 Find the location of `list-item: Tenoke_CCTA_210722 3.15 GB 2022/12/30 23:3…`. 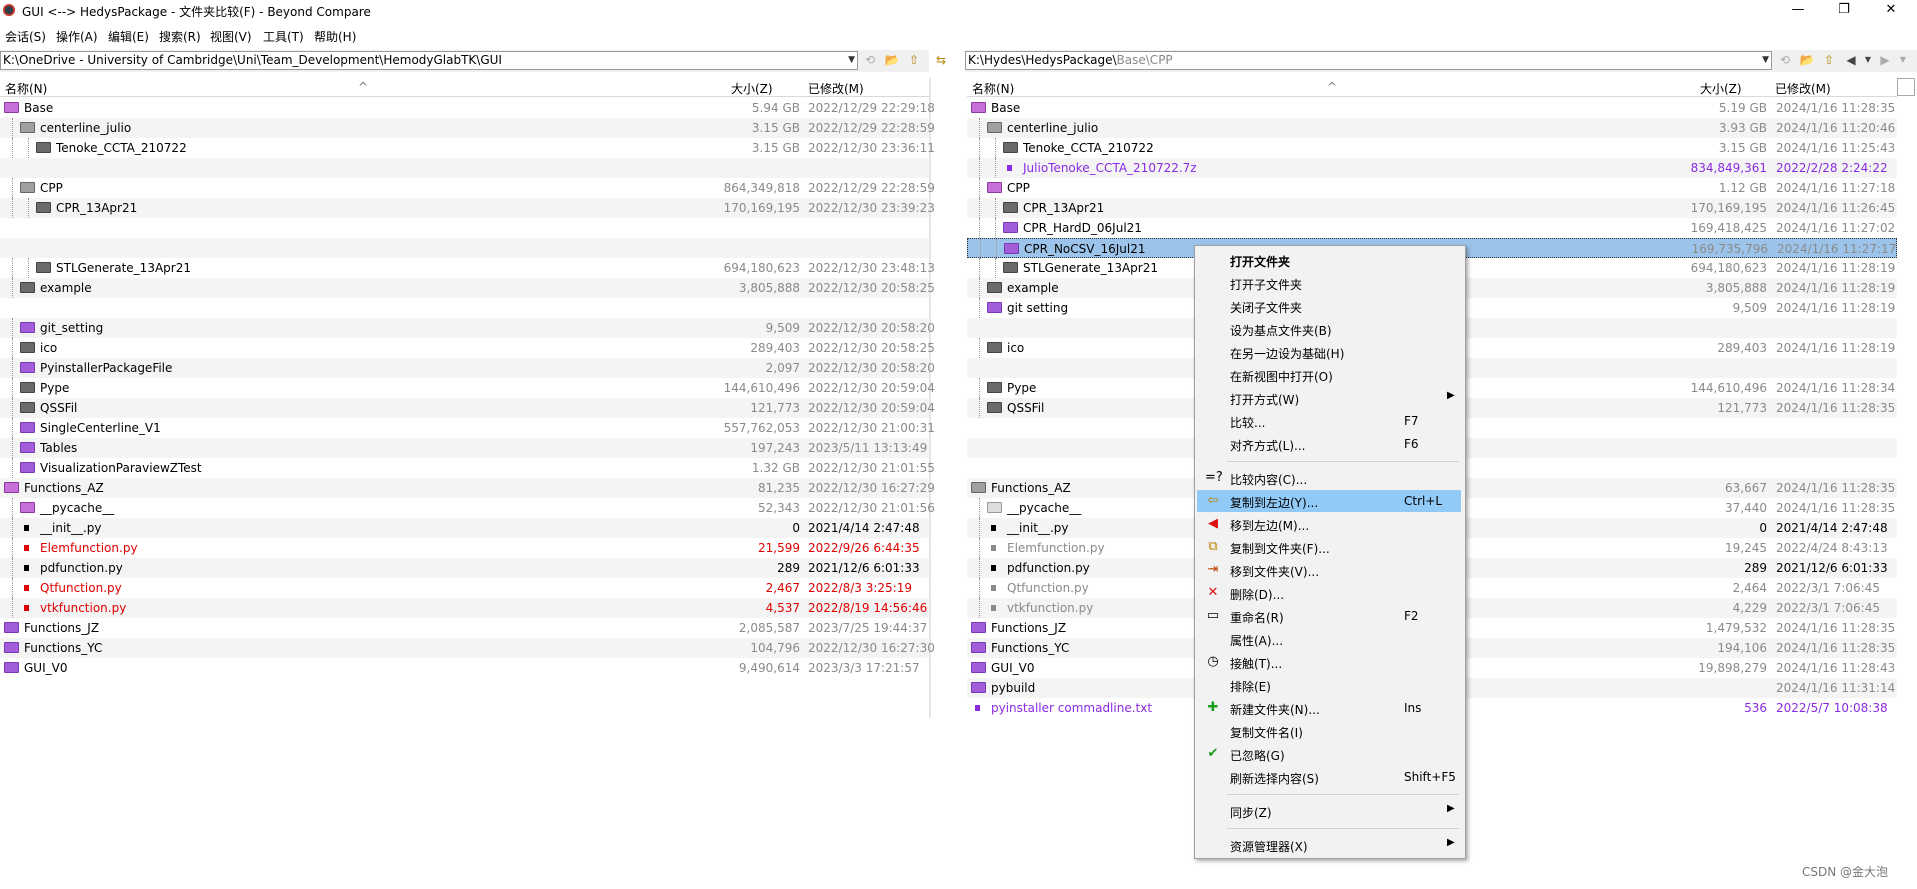

list-item: Tenoke_CCTA_210722 3.15 GB 2022/12/30 23:3… is located at coordinates (467, 148).